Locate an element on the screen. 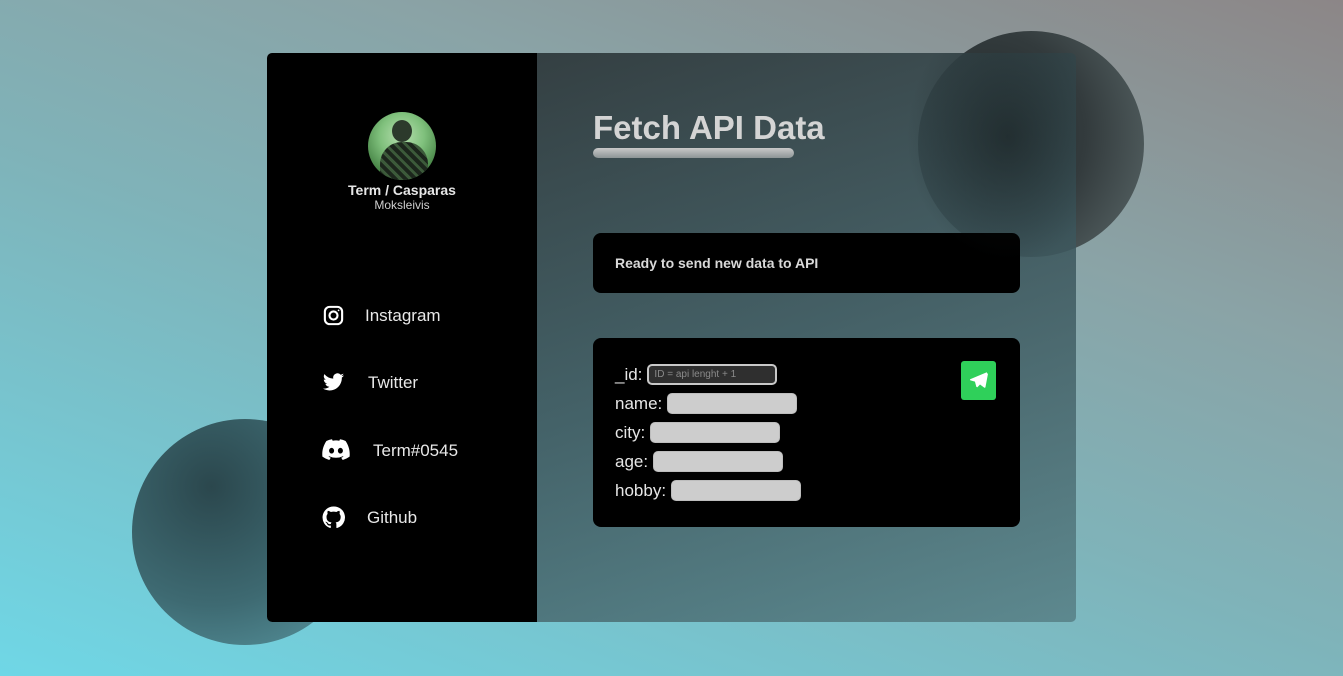  title-underline is located at coordinates (693, 153).